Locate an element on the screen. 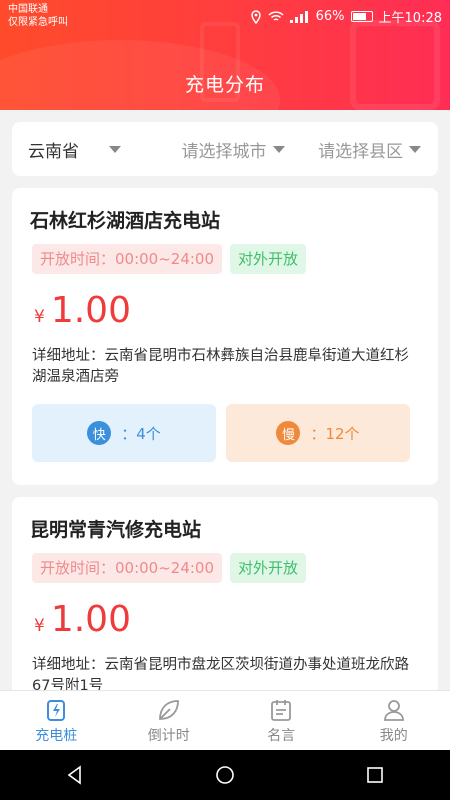 Image resolution: width=450 pixels, height=800 pixels. province-select: 云南省 is located at coordinates (88, 149).